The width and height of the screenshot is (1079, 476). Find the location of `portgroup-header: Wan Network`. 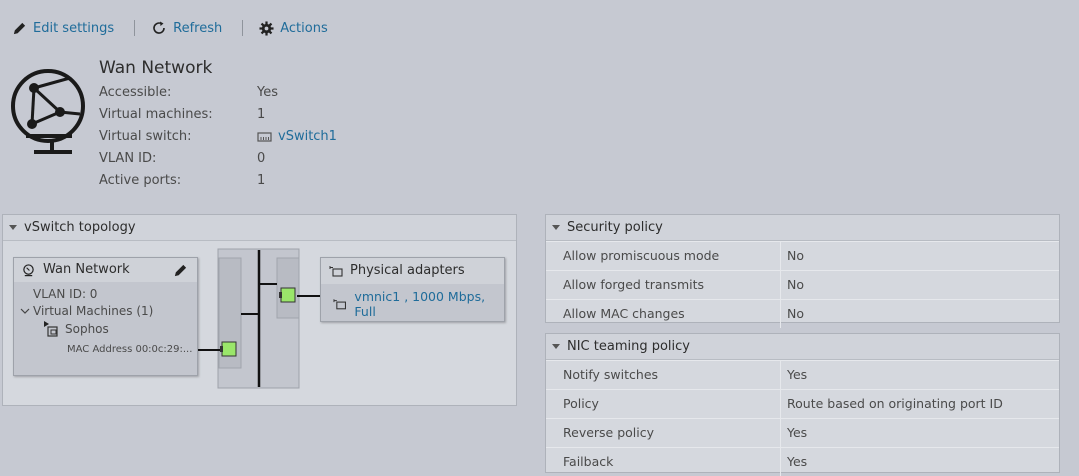

portgroup-header: Wan Network is located at coordinates (105, 270).